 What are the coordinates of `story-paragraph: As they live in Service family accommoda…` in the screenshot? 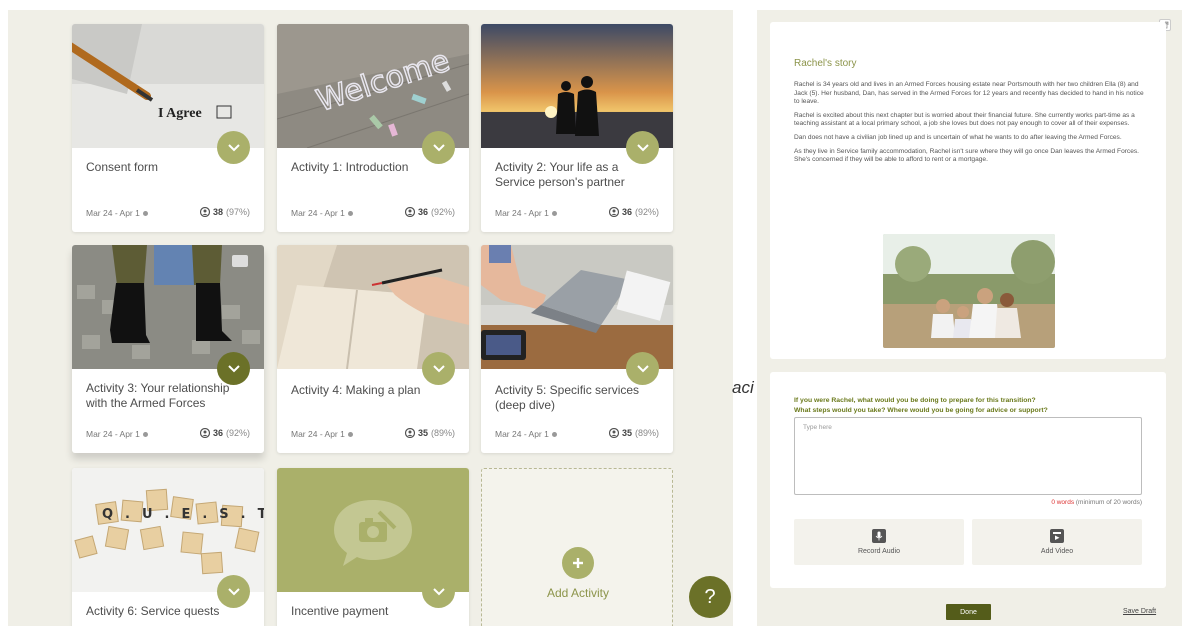 It's located at (967, 155).